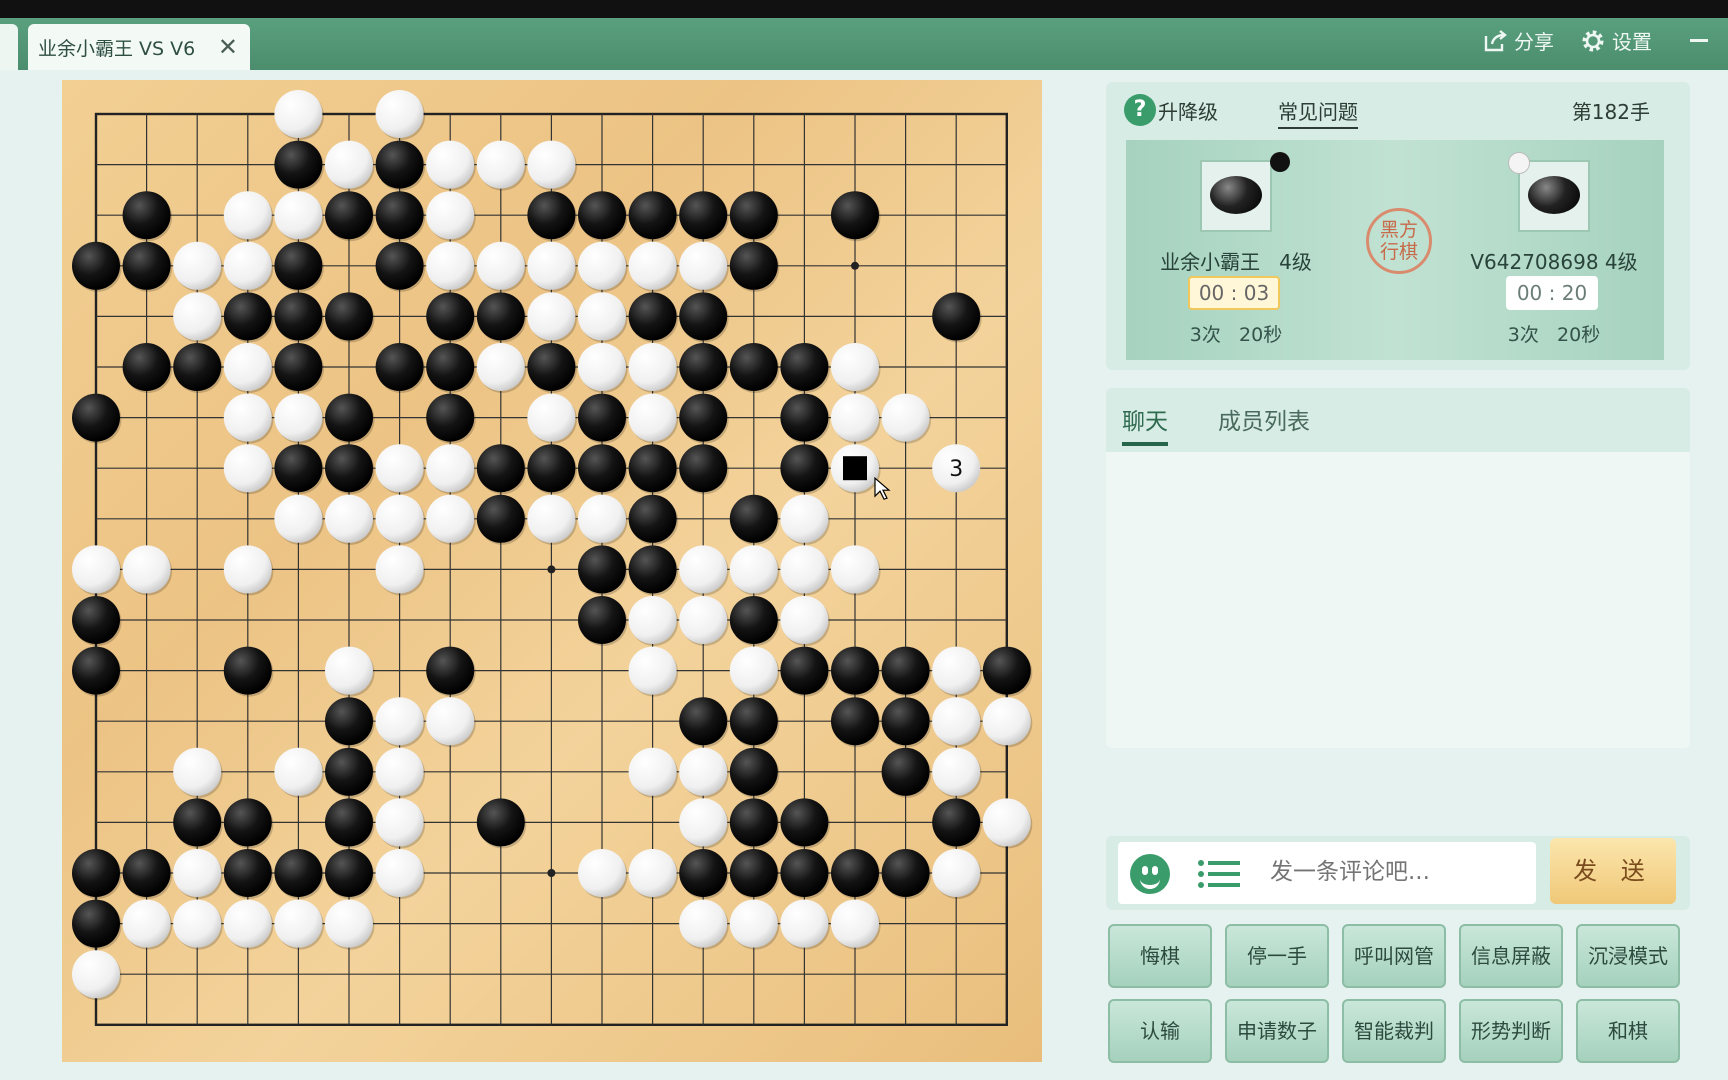 The height and width of the screenshot is (1080, 1728). Describe the element at coordinates (1236, 335) in the screenshot. I see `black-byoyomi: 3次 20秒` at that location.